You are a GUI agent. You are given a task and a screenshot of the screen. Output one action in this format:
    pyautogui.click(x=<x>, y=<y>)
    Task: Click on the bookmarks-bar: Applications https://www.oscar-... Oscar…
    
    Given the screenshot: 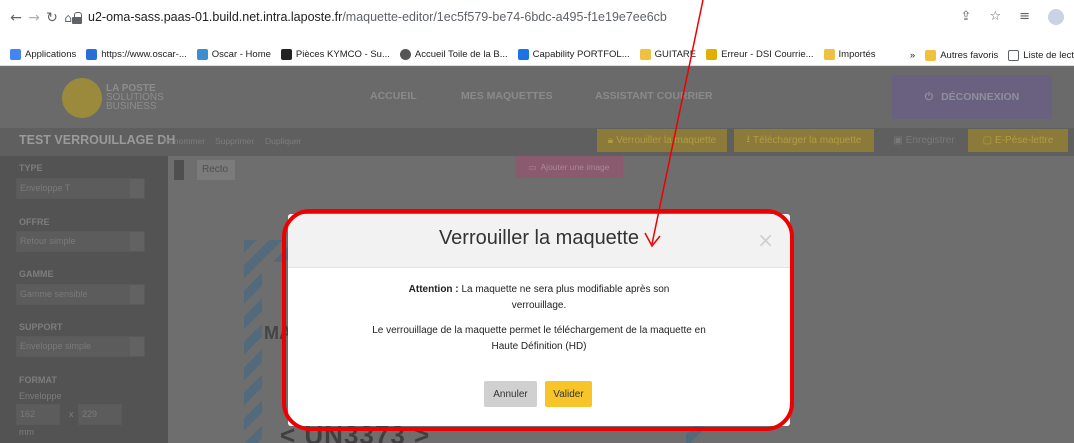 What is the action you would take?
    pyautogui.click(x=537, y=55)
    